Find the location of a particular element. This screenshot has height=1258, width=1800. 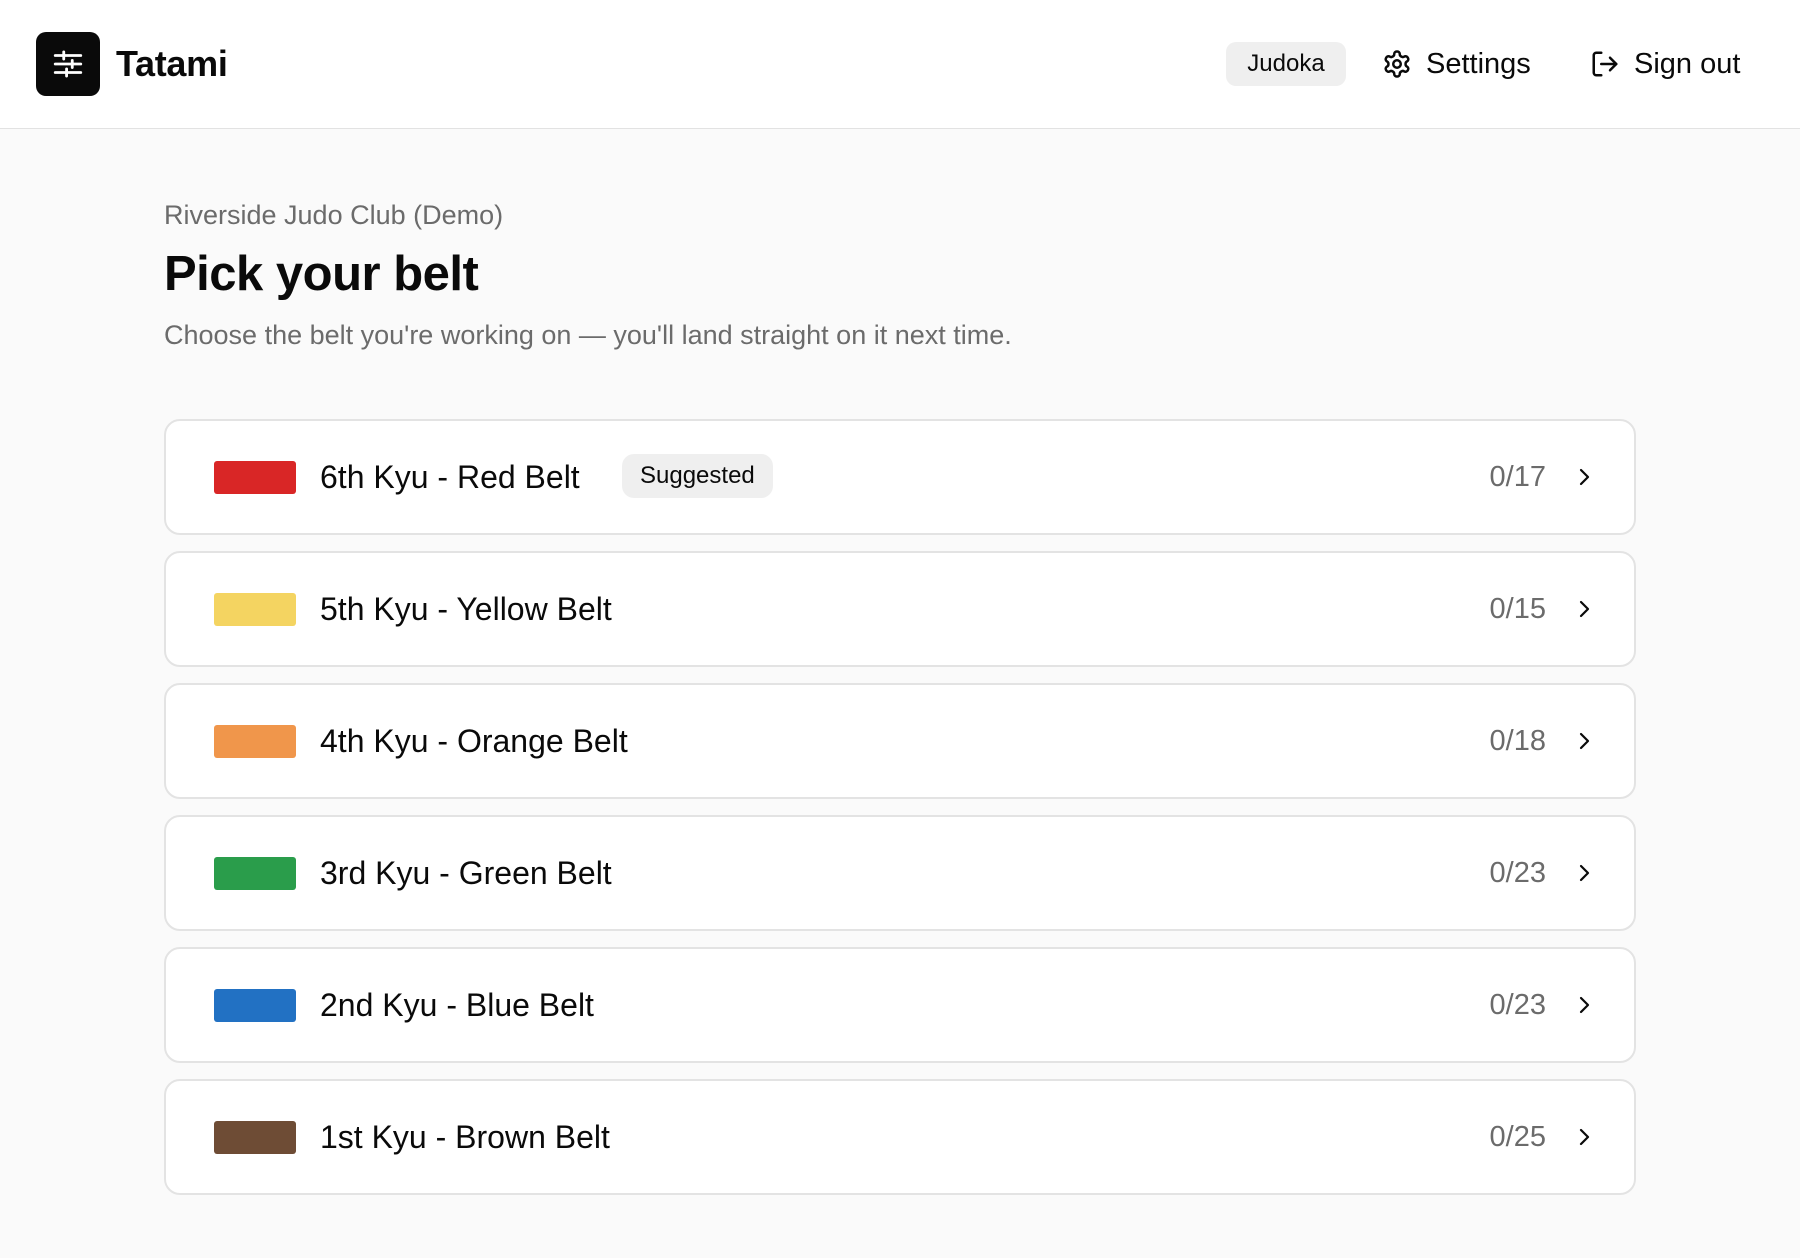

app-logo is located at coordinates (68, 64).